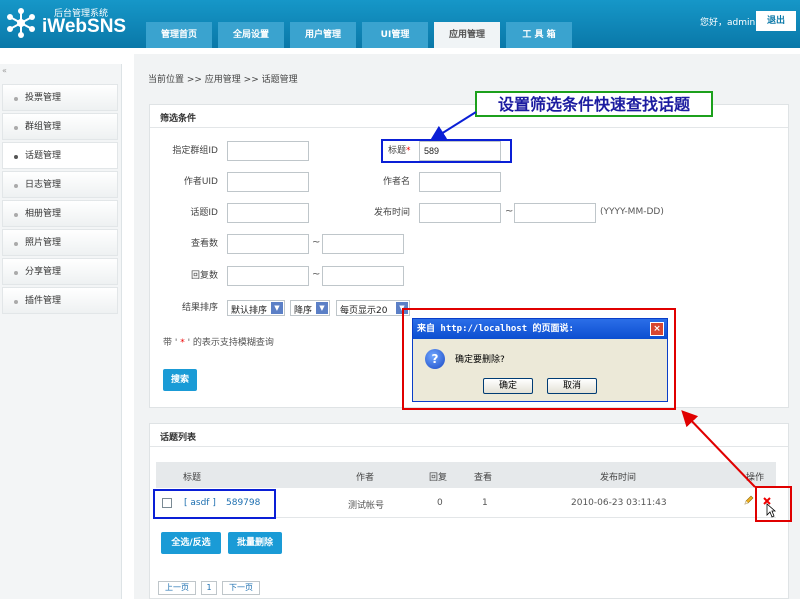 The height and width of the screenshot is (599, 800). Describe the element at coordinates (657, 329) in the screenshot. I see `close-icon: ×` at that location.